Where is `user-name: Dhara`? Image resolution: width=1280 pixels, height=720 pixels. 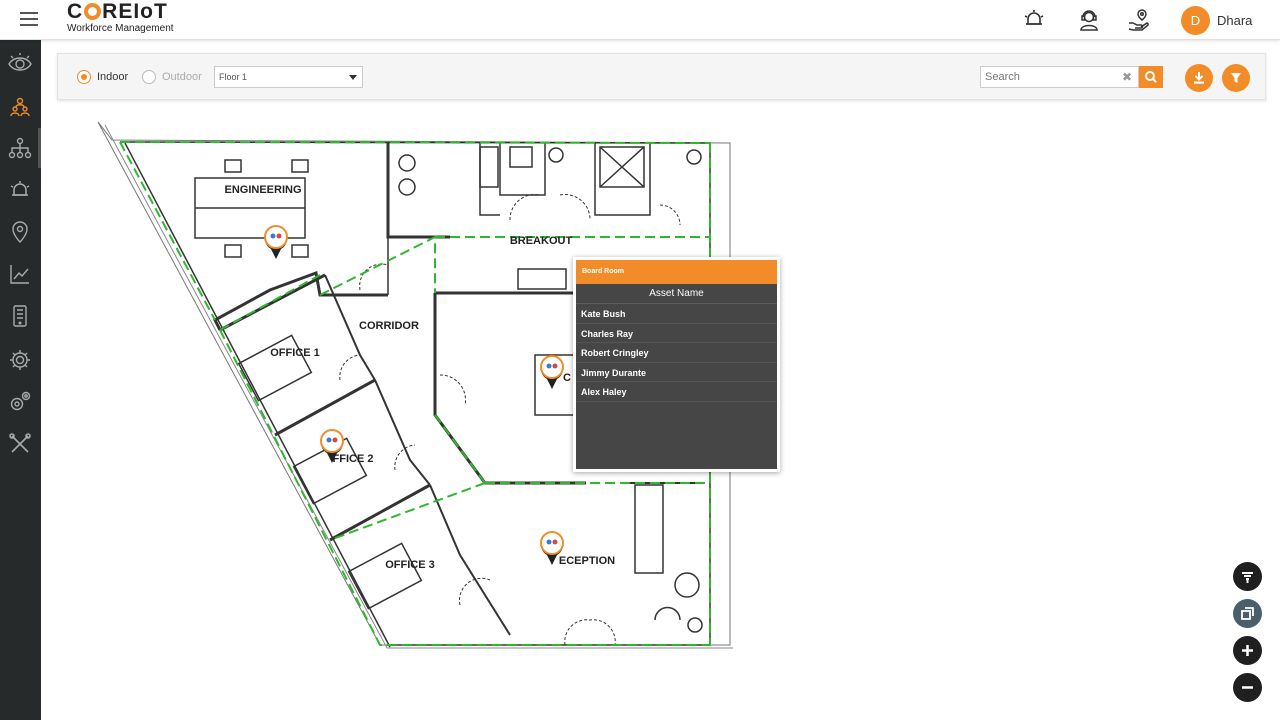 user-name: Dhara is located at coordinates (1234, 20).